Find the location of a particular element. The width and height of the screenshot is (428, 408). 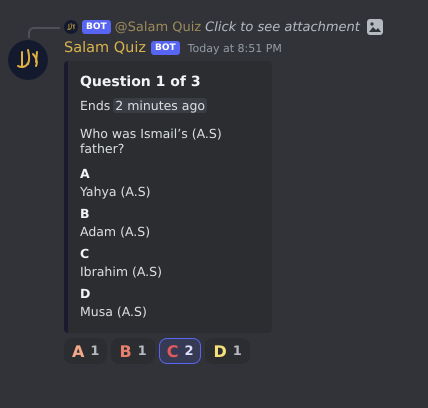

letter-emoji: D is located at coordinates (220, 351).